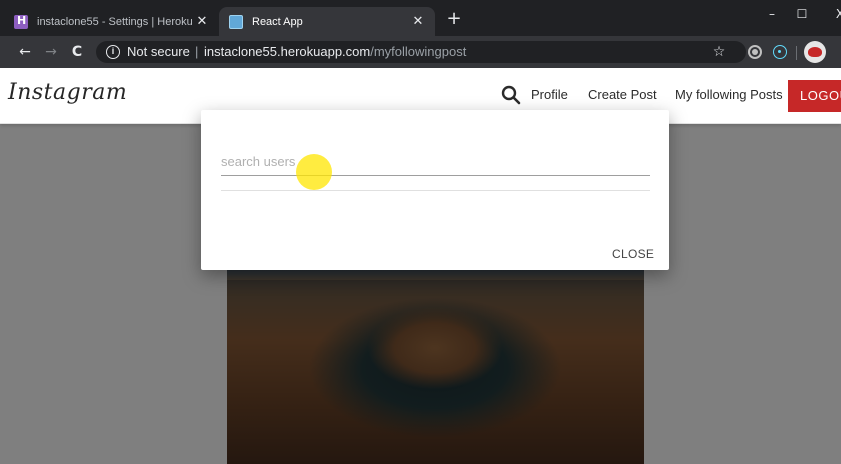 The height and width of the screenshot is (464, 841). I want to click on search-users-input, so click(435, 162).